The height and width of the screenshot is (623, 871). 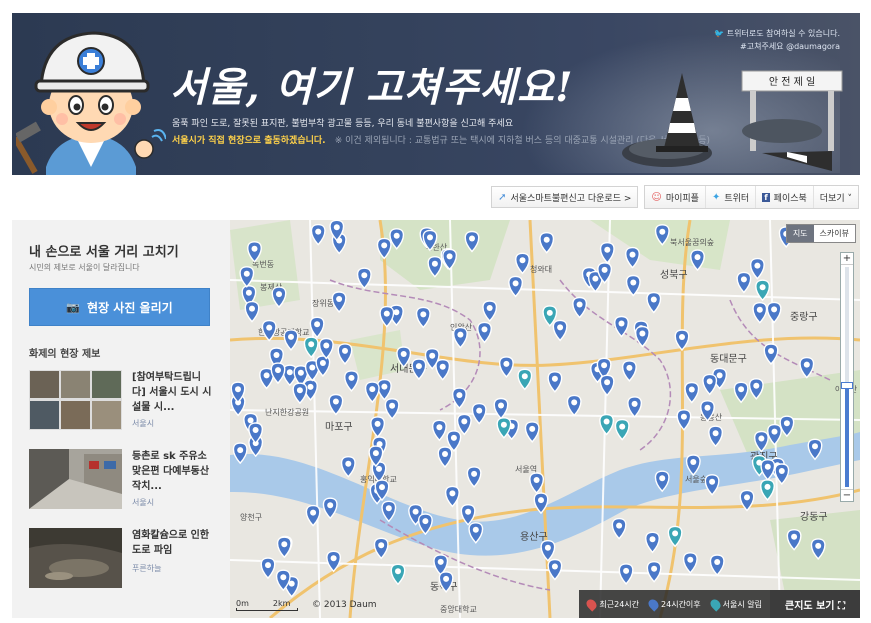 What do you see at coordinates (173, 543) in the screenshot?
I see `report-title: 염화칼슘으로 인한 도로 파임` at bounding box center [173, 543].